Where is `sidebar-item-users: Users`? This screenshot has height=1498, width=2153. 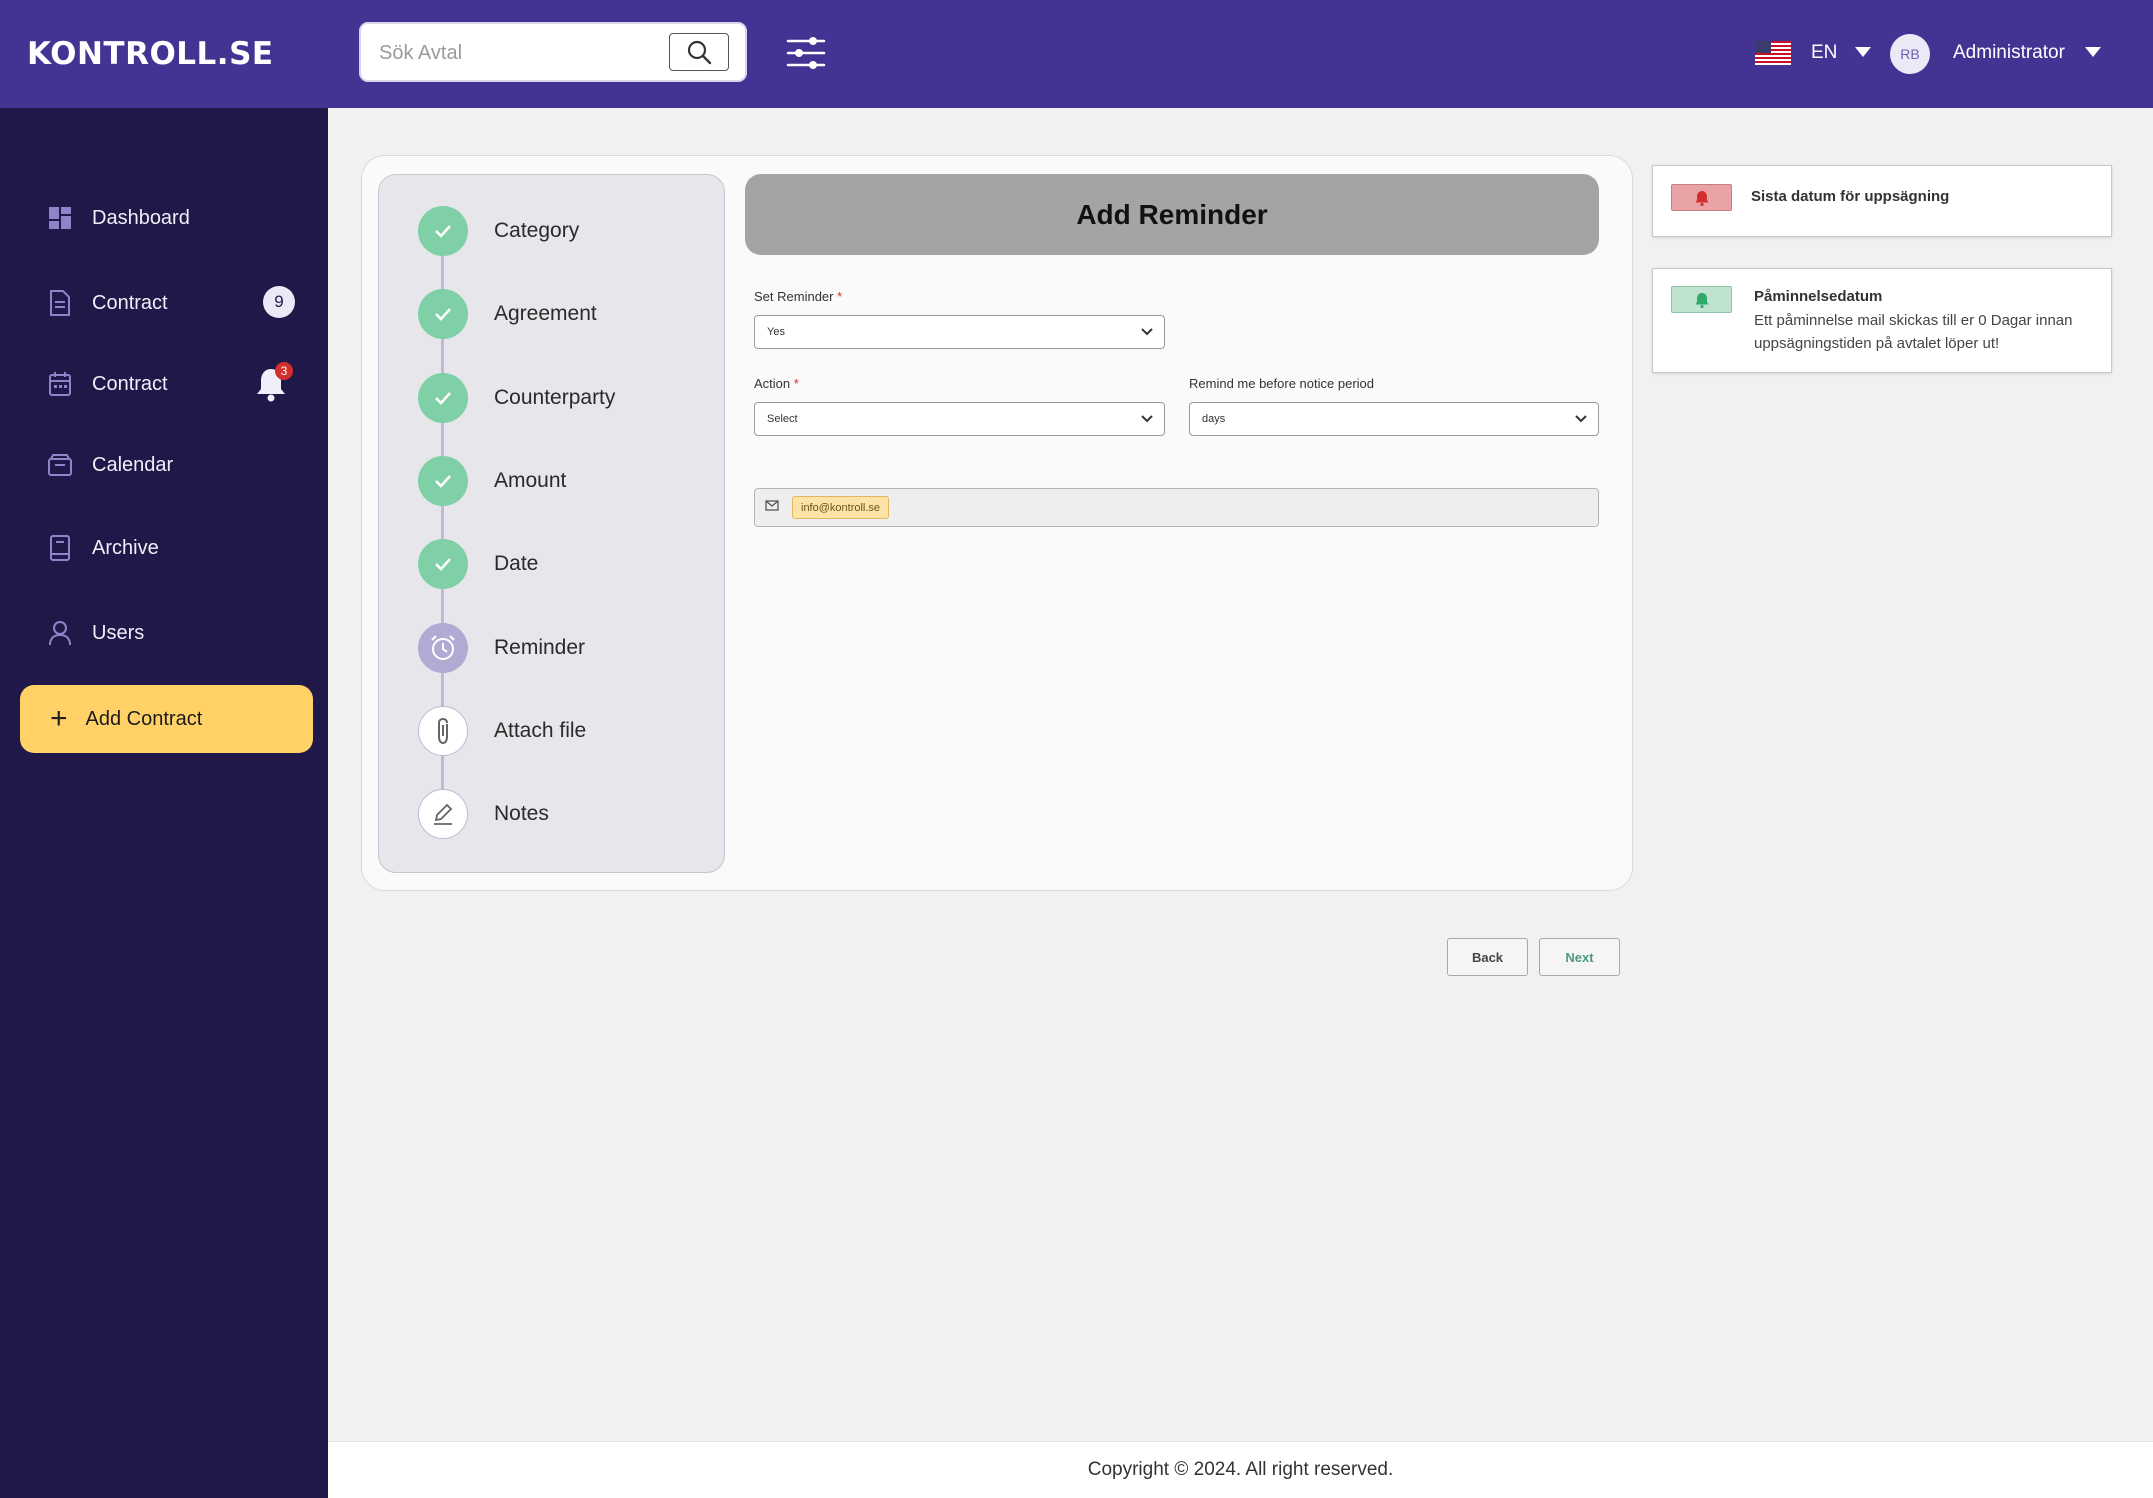
sidebar-item-users: Users is located at coordinates (95, 633).